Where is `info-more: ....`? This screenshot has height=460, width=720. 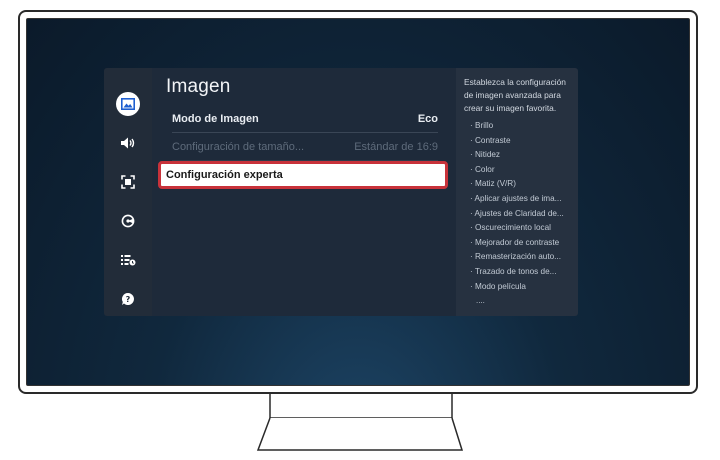
info-more: .... is located at coordinates (480, 300).